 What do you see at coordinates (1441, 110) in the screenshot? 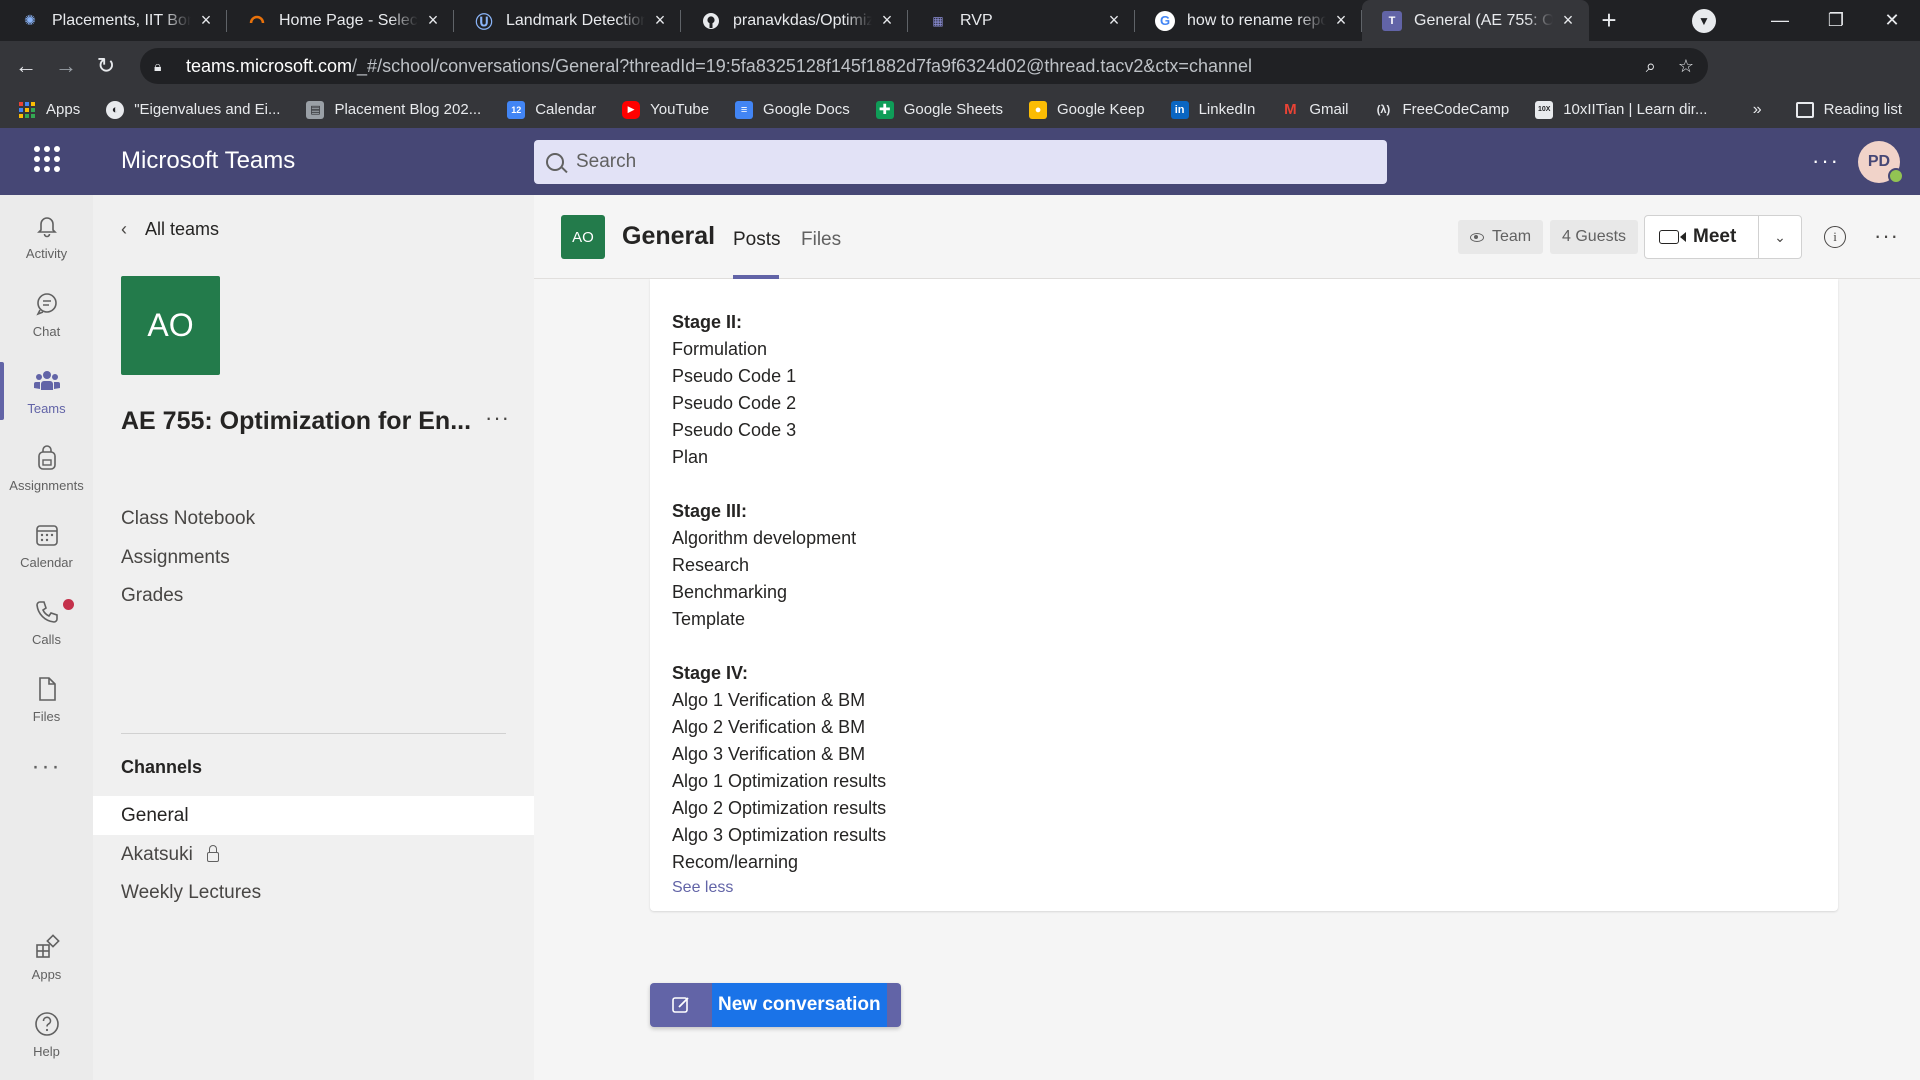
I see `bookmark-item: (λ) FreeCodeCamp` at bounding box center [1441, 110].